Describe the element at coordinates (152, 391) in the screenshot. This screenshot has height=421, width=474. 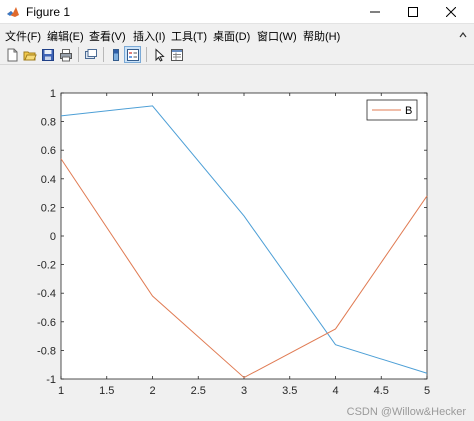
I see `x-tick-label: 2` at that location.